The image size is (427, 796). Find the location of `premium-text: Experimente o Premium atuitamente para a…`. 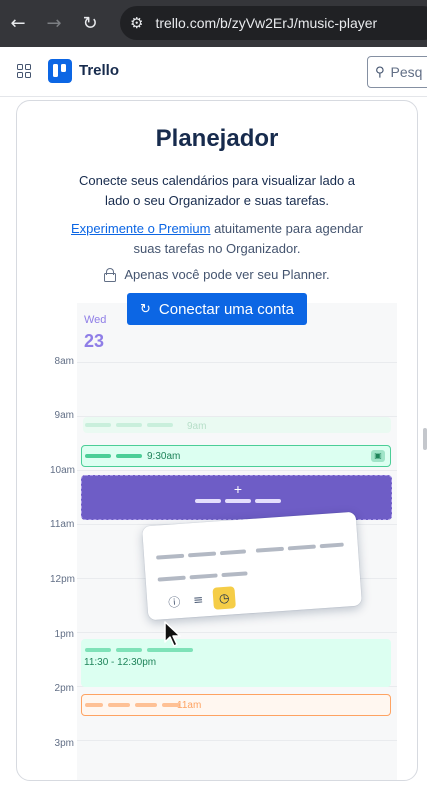

premium-text: Experimente o Premium atuitamente para a… is located at coordinates (217, 239).